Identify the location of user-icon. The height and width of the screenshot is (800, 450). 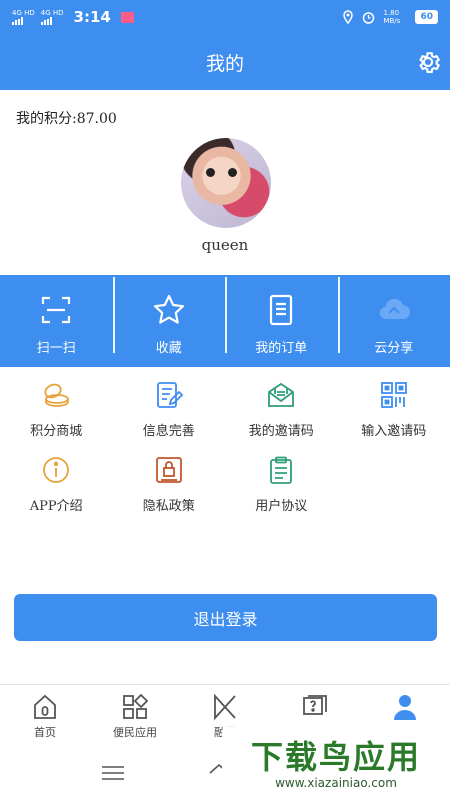
(405, 707).